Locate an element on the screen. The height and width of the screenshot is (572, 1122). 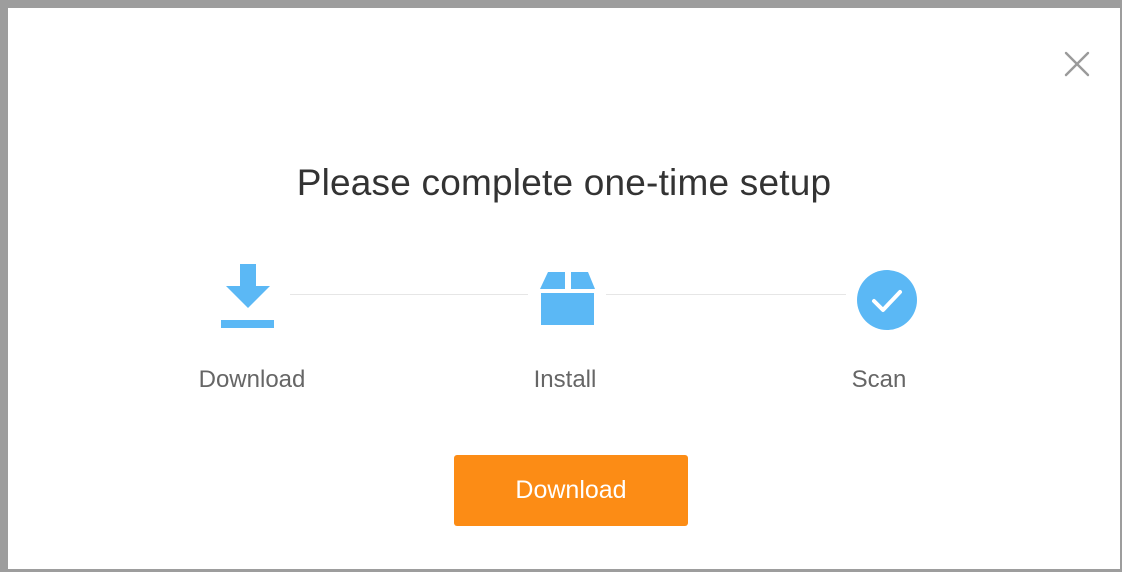
close-icon is located at coordinates (1077, 64).